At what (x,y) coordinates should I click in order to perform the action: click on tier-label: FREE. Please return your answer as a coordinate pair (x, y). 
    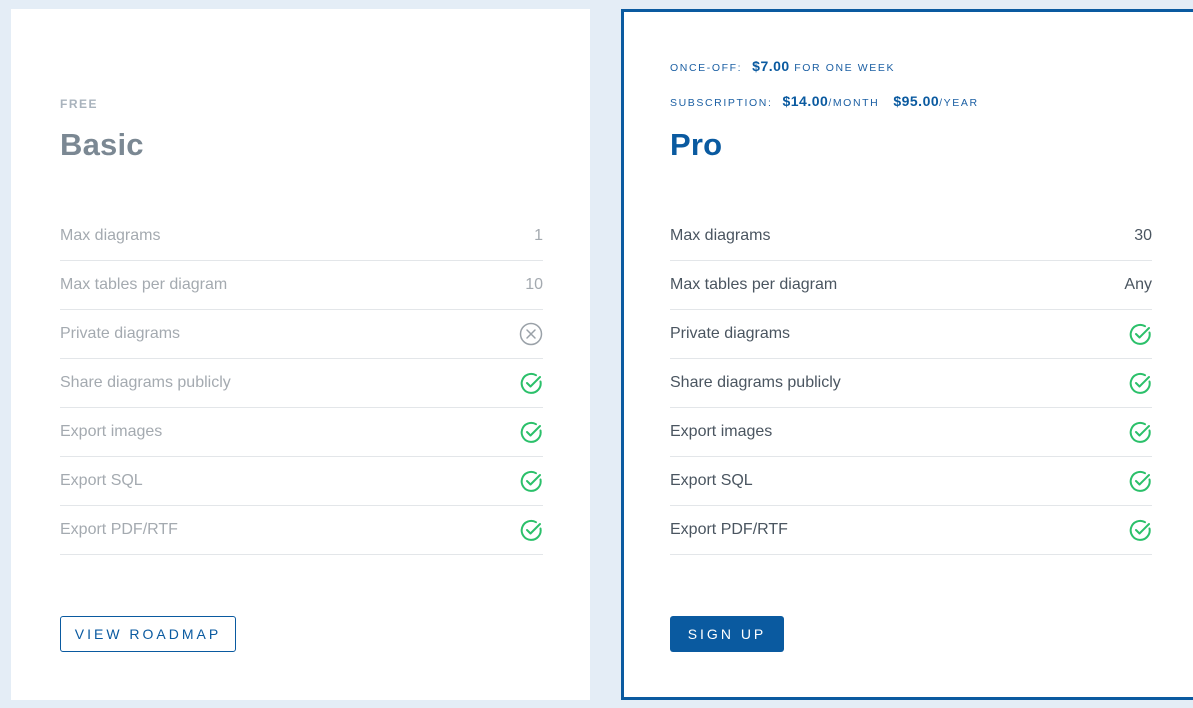
    Looking at the image, I should click on (79, 104).